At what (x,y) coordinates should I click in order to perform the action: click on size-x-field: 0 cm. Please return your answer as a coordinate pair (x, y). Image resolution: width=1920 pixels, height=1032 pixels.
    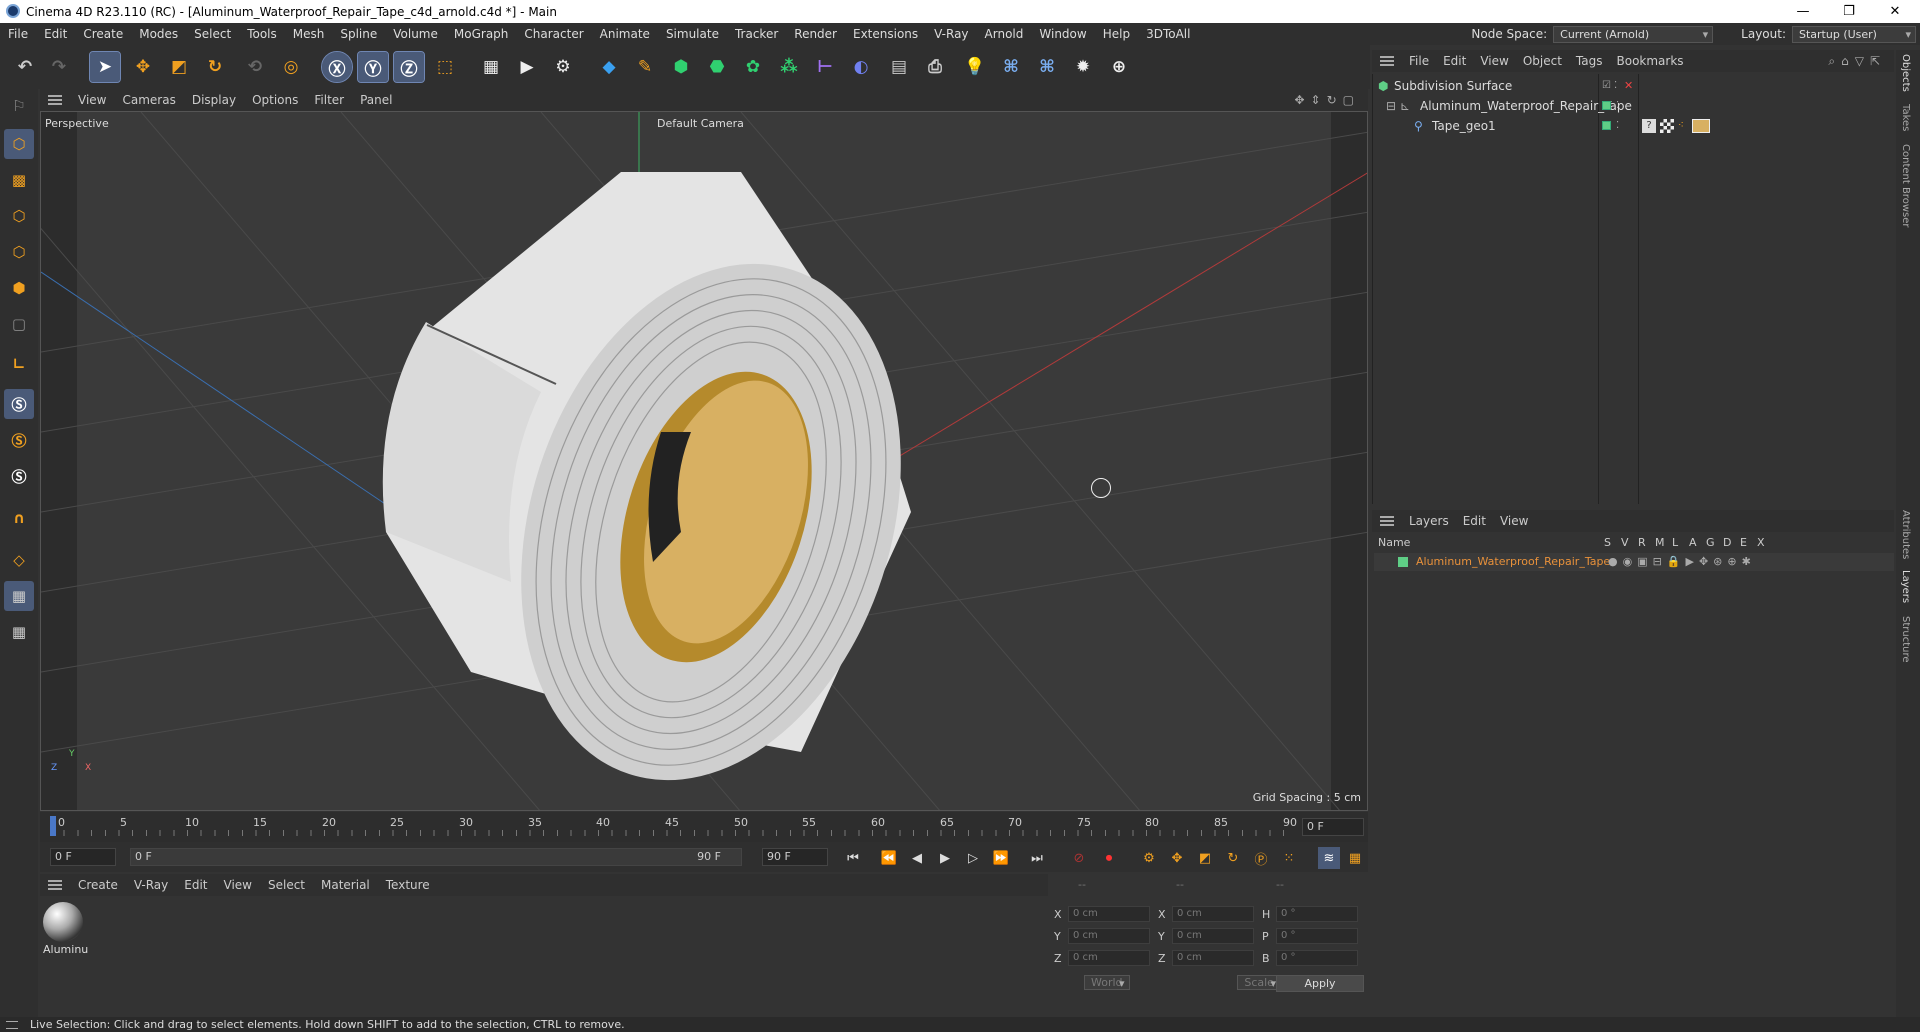
    Looking at the image, I should click on (1213, 914).